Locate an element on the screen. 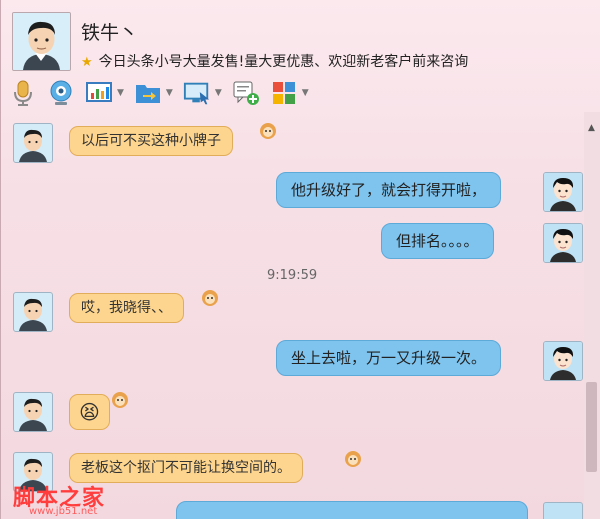  message-bubble: 老板这个抠门不可能让换空间的。 is located at coordinates (186, 468).